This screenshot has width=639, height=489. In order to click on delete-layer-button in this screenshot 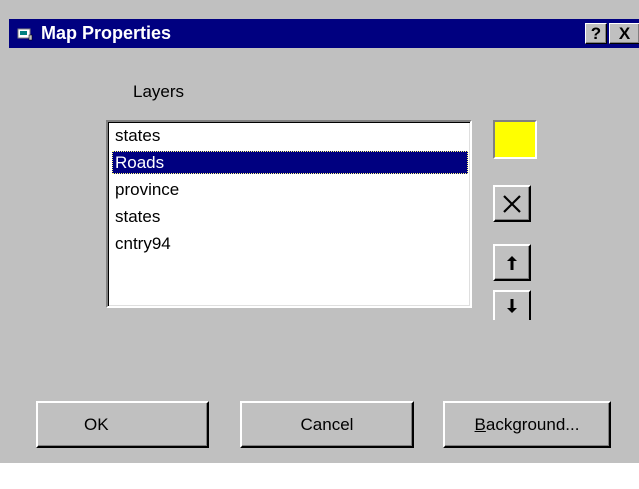, I will do `click(512, 203)`.